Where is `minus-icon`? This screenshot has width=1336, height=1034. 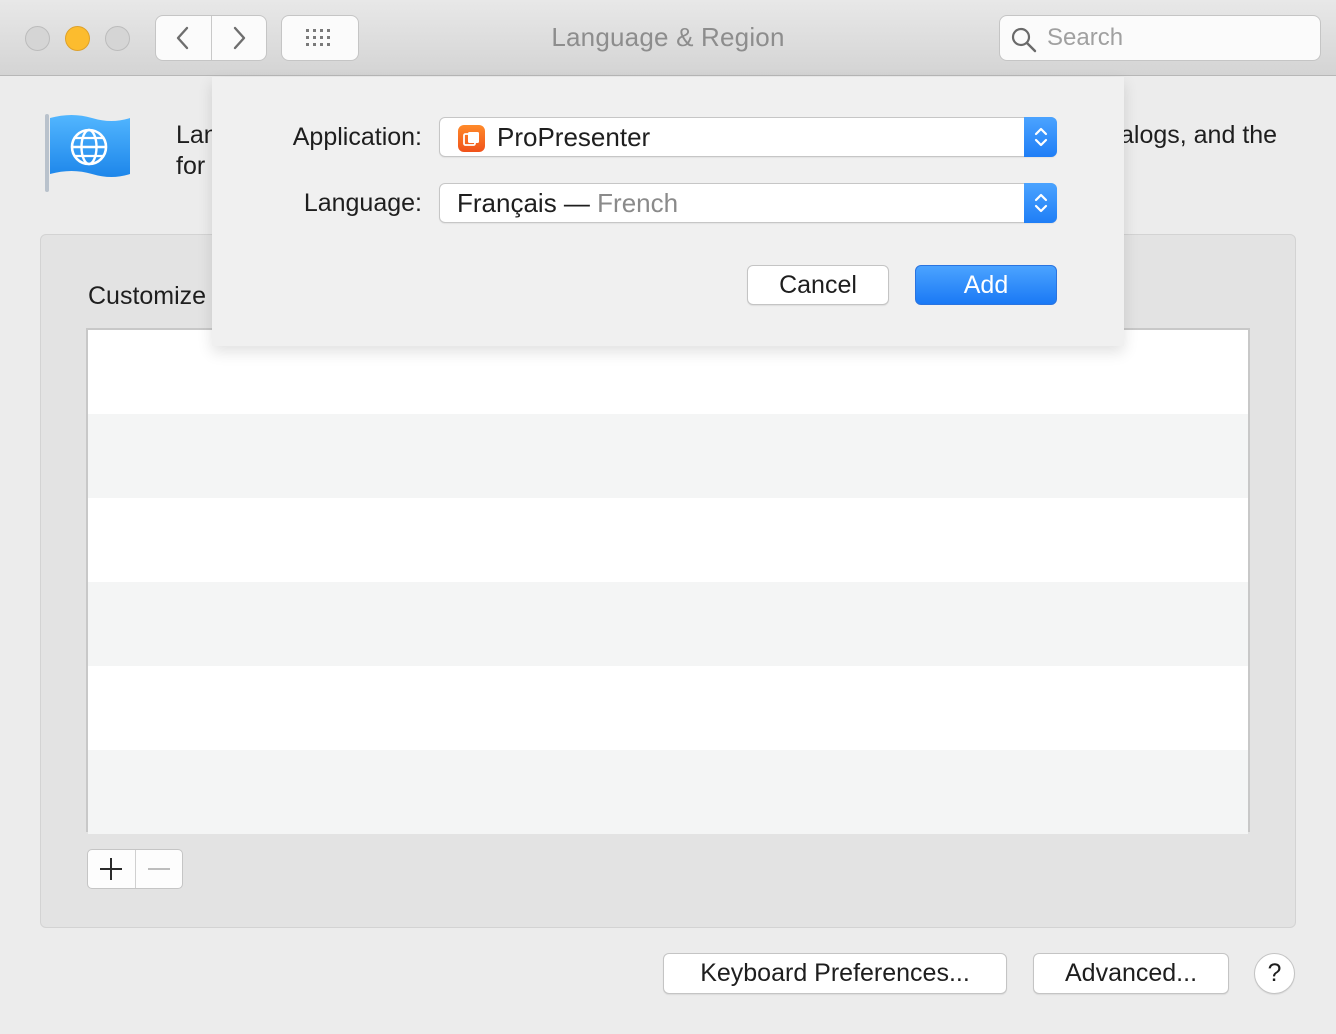
minus-icon is located at coordinates (158, 869).